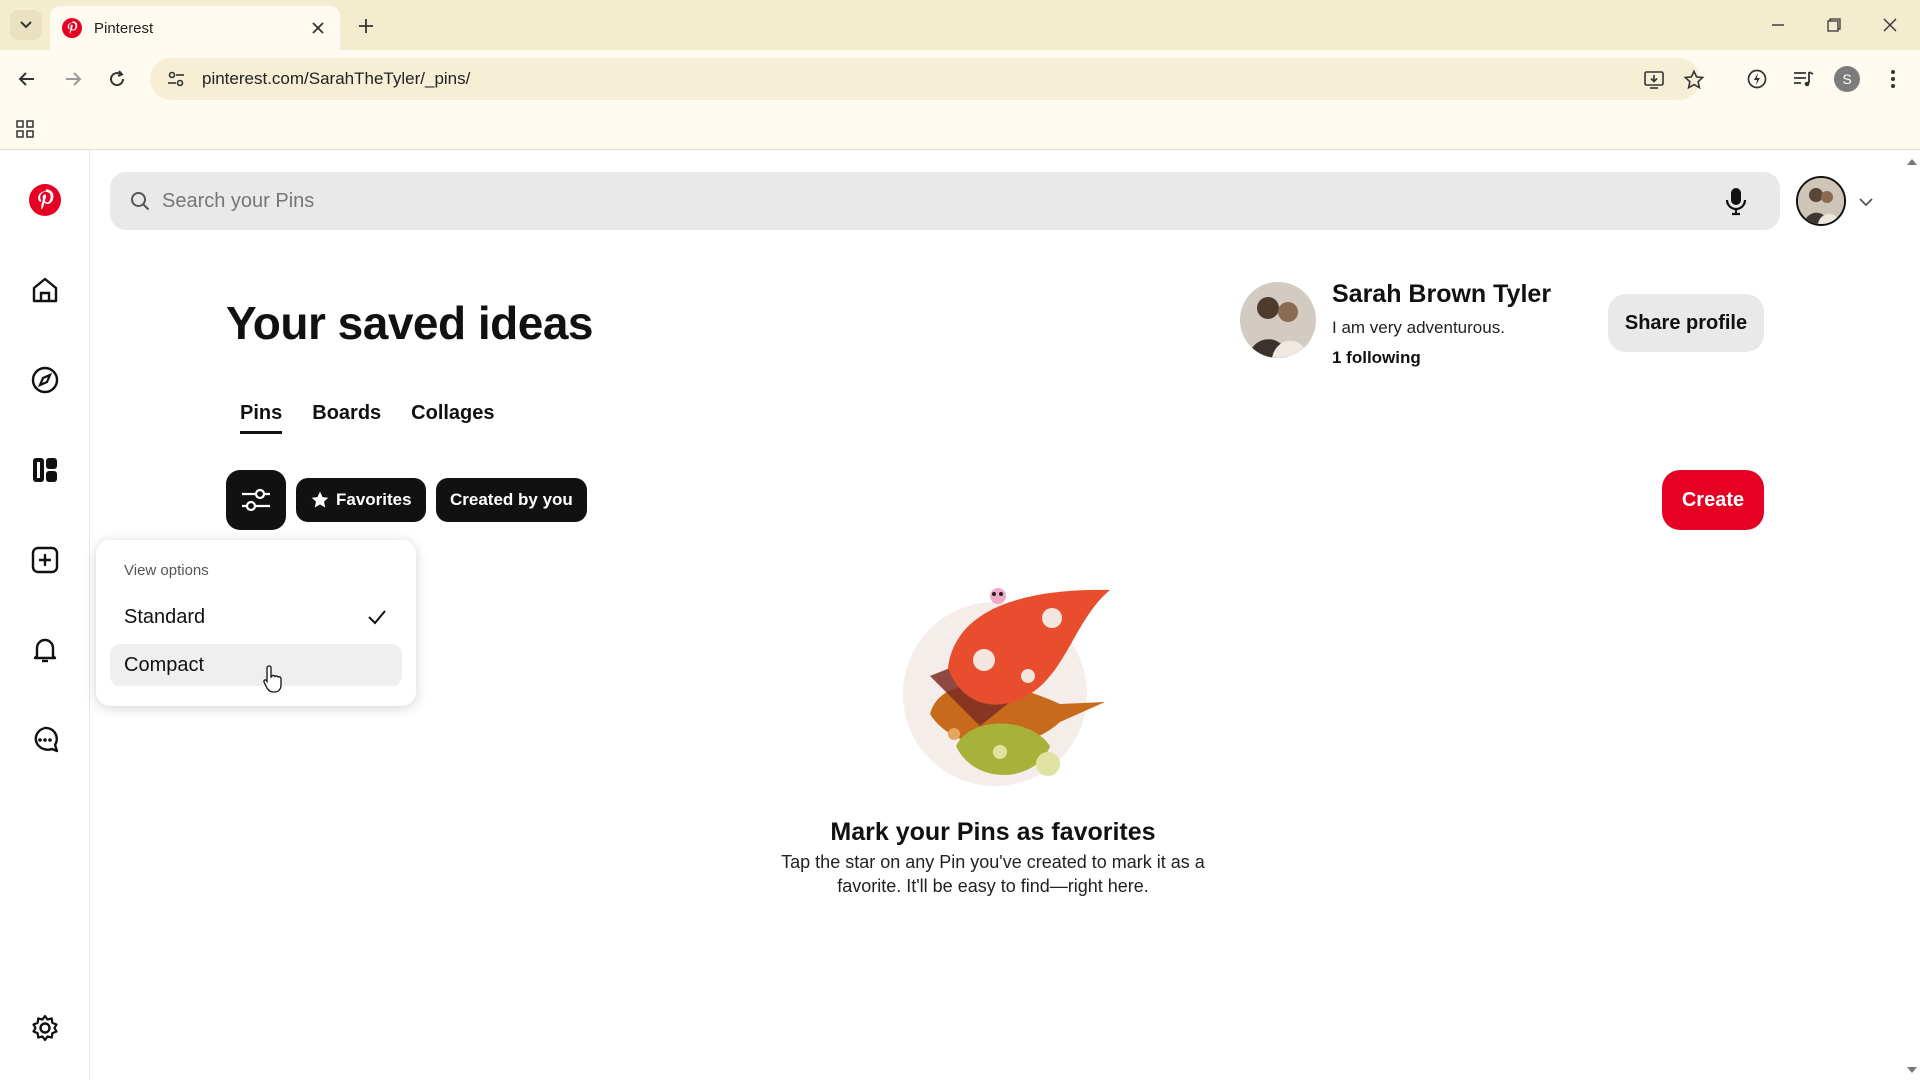  I want to click on hand-cursor-icon, so click(272, 679).